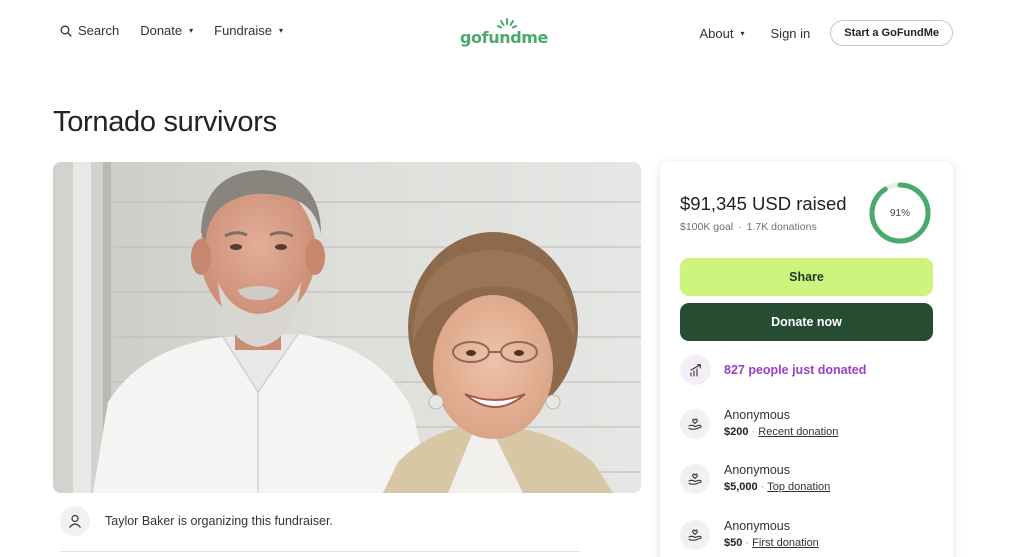  What do you see at coordinates (736, 432) in the screenshot?
I see `donation-amount: $200` at bounding box center [736, 432].